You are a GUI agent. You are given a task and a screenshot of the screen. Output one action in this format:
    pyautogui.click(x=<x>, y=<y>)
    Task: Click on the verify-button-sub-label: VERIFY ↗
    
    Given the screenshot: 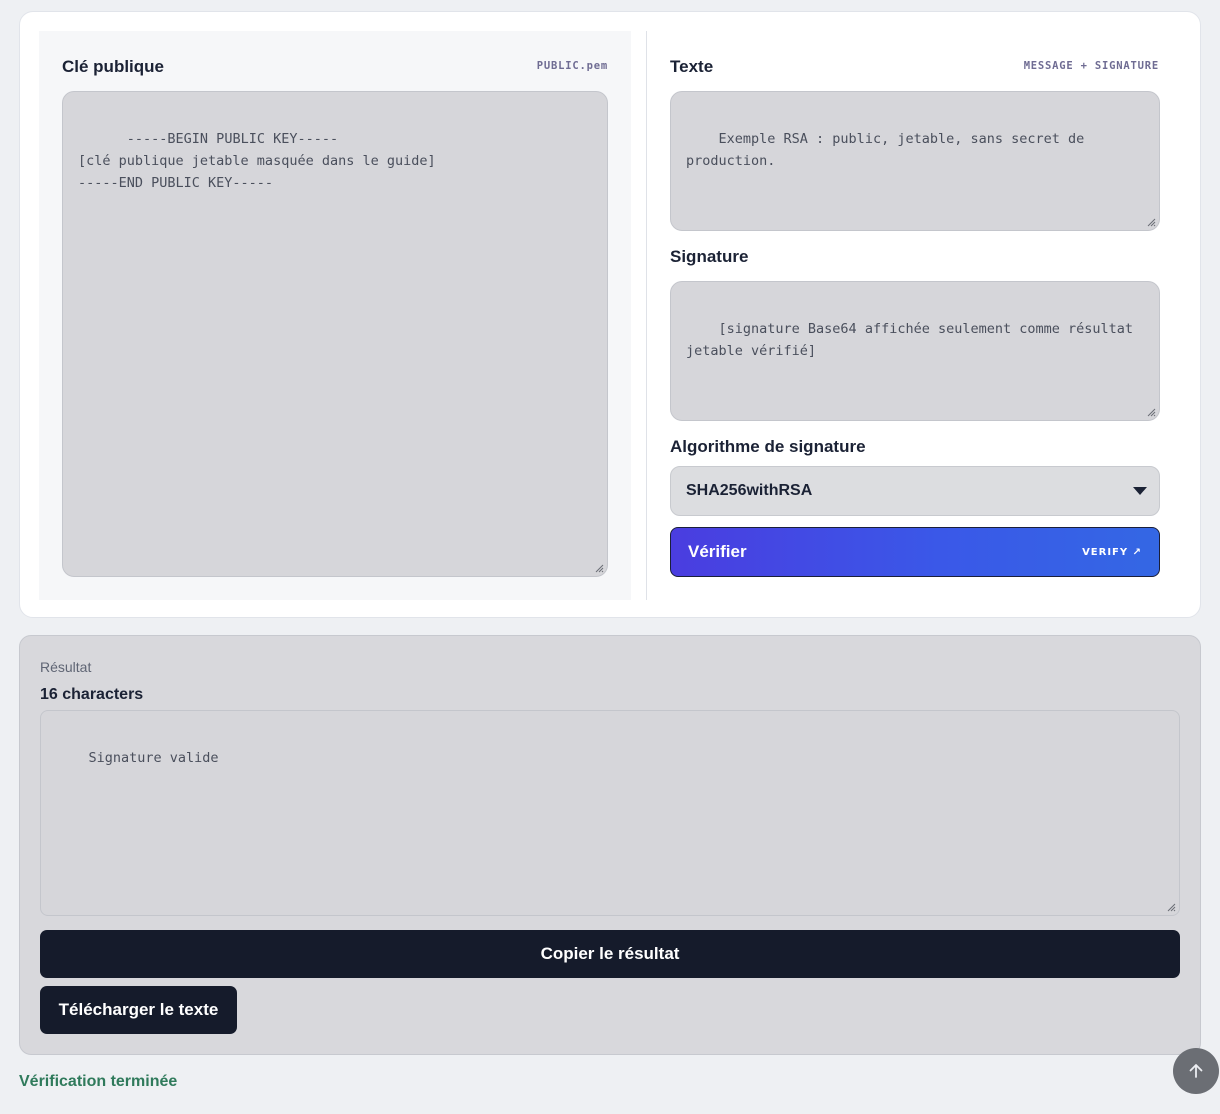 What is the action you would take?
    pyautogui.click(x=1112, y=552)
    